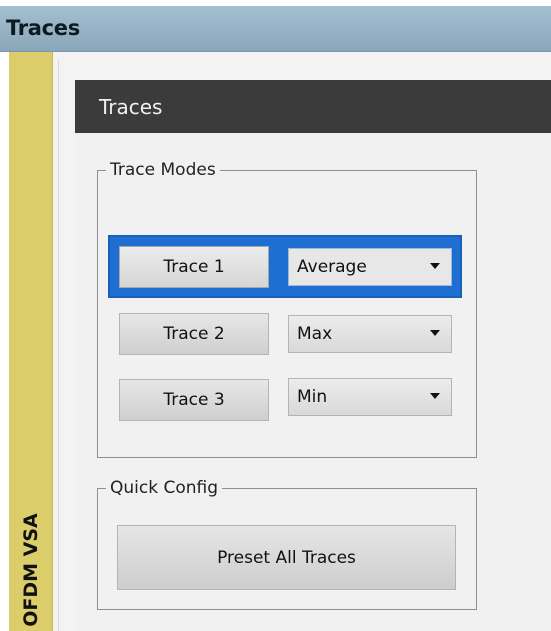 The image size is (551, 631). I want to click on quick-config-legend: Quick Config, so click(164, 488).